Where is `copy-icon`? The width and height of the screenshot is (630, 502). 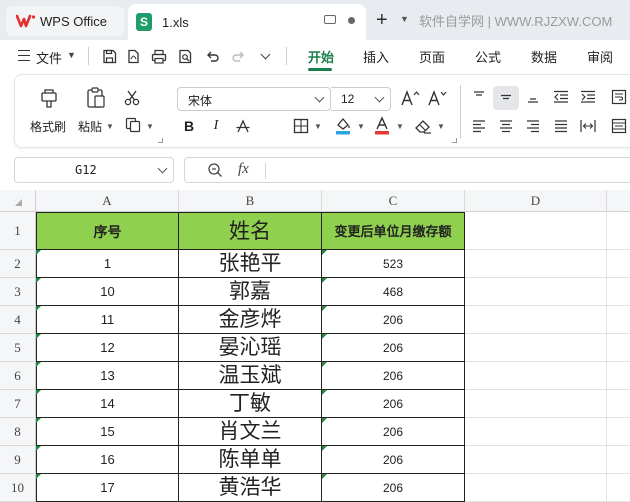
copy-icon is located at coordinates (133, 125).